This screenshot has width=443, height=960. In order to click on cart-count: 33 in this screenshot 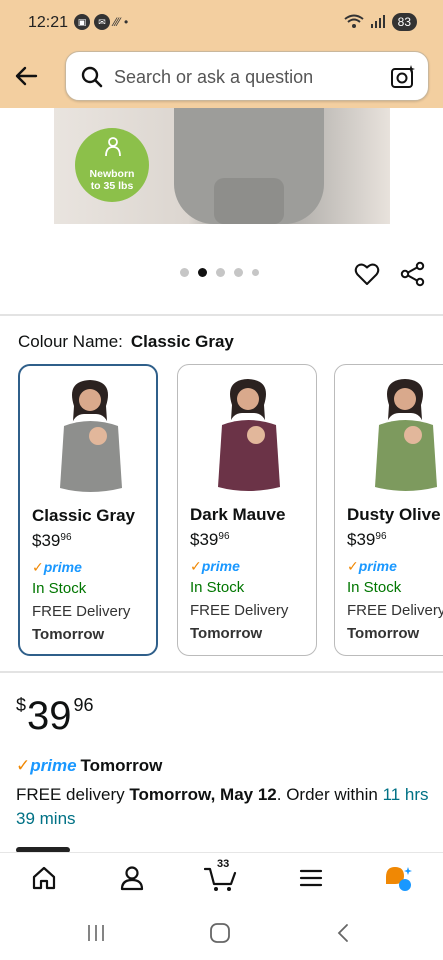, I will do `click(223, 864)`.